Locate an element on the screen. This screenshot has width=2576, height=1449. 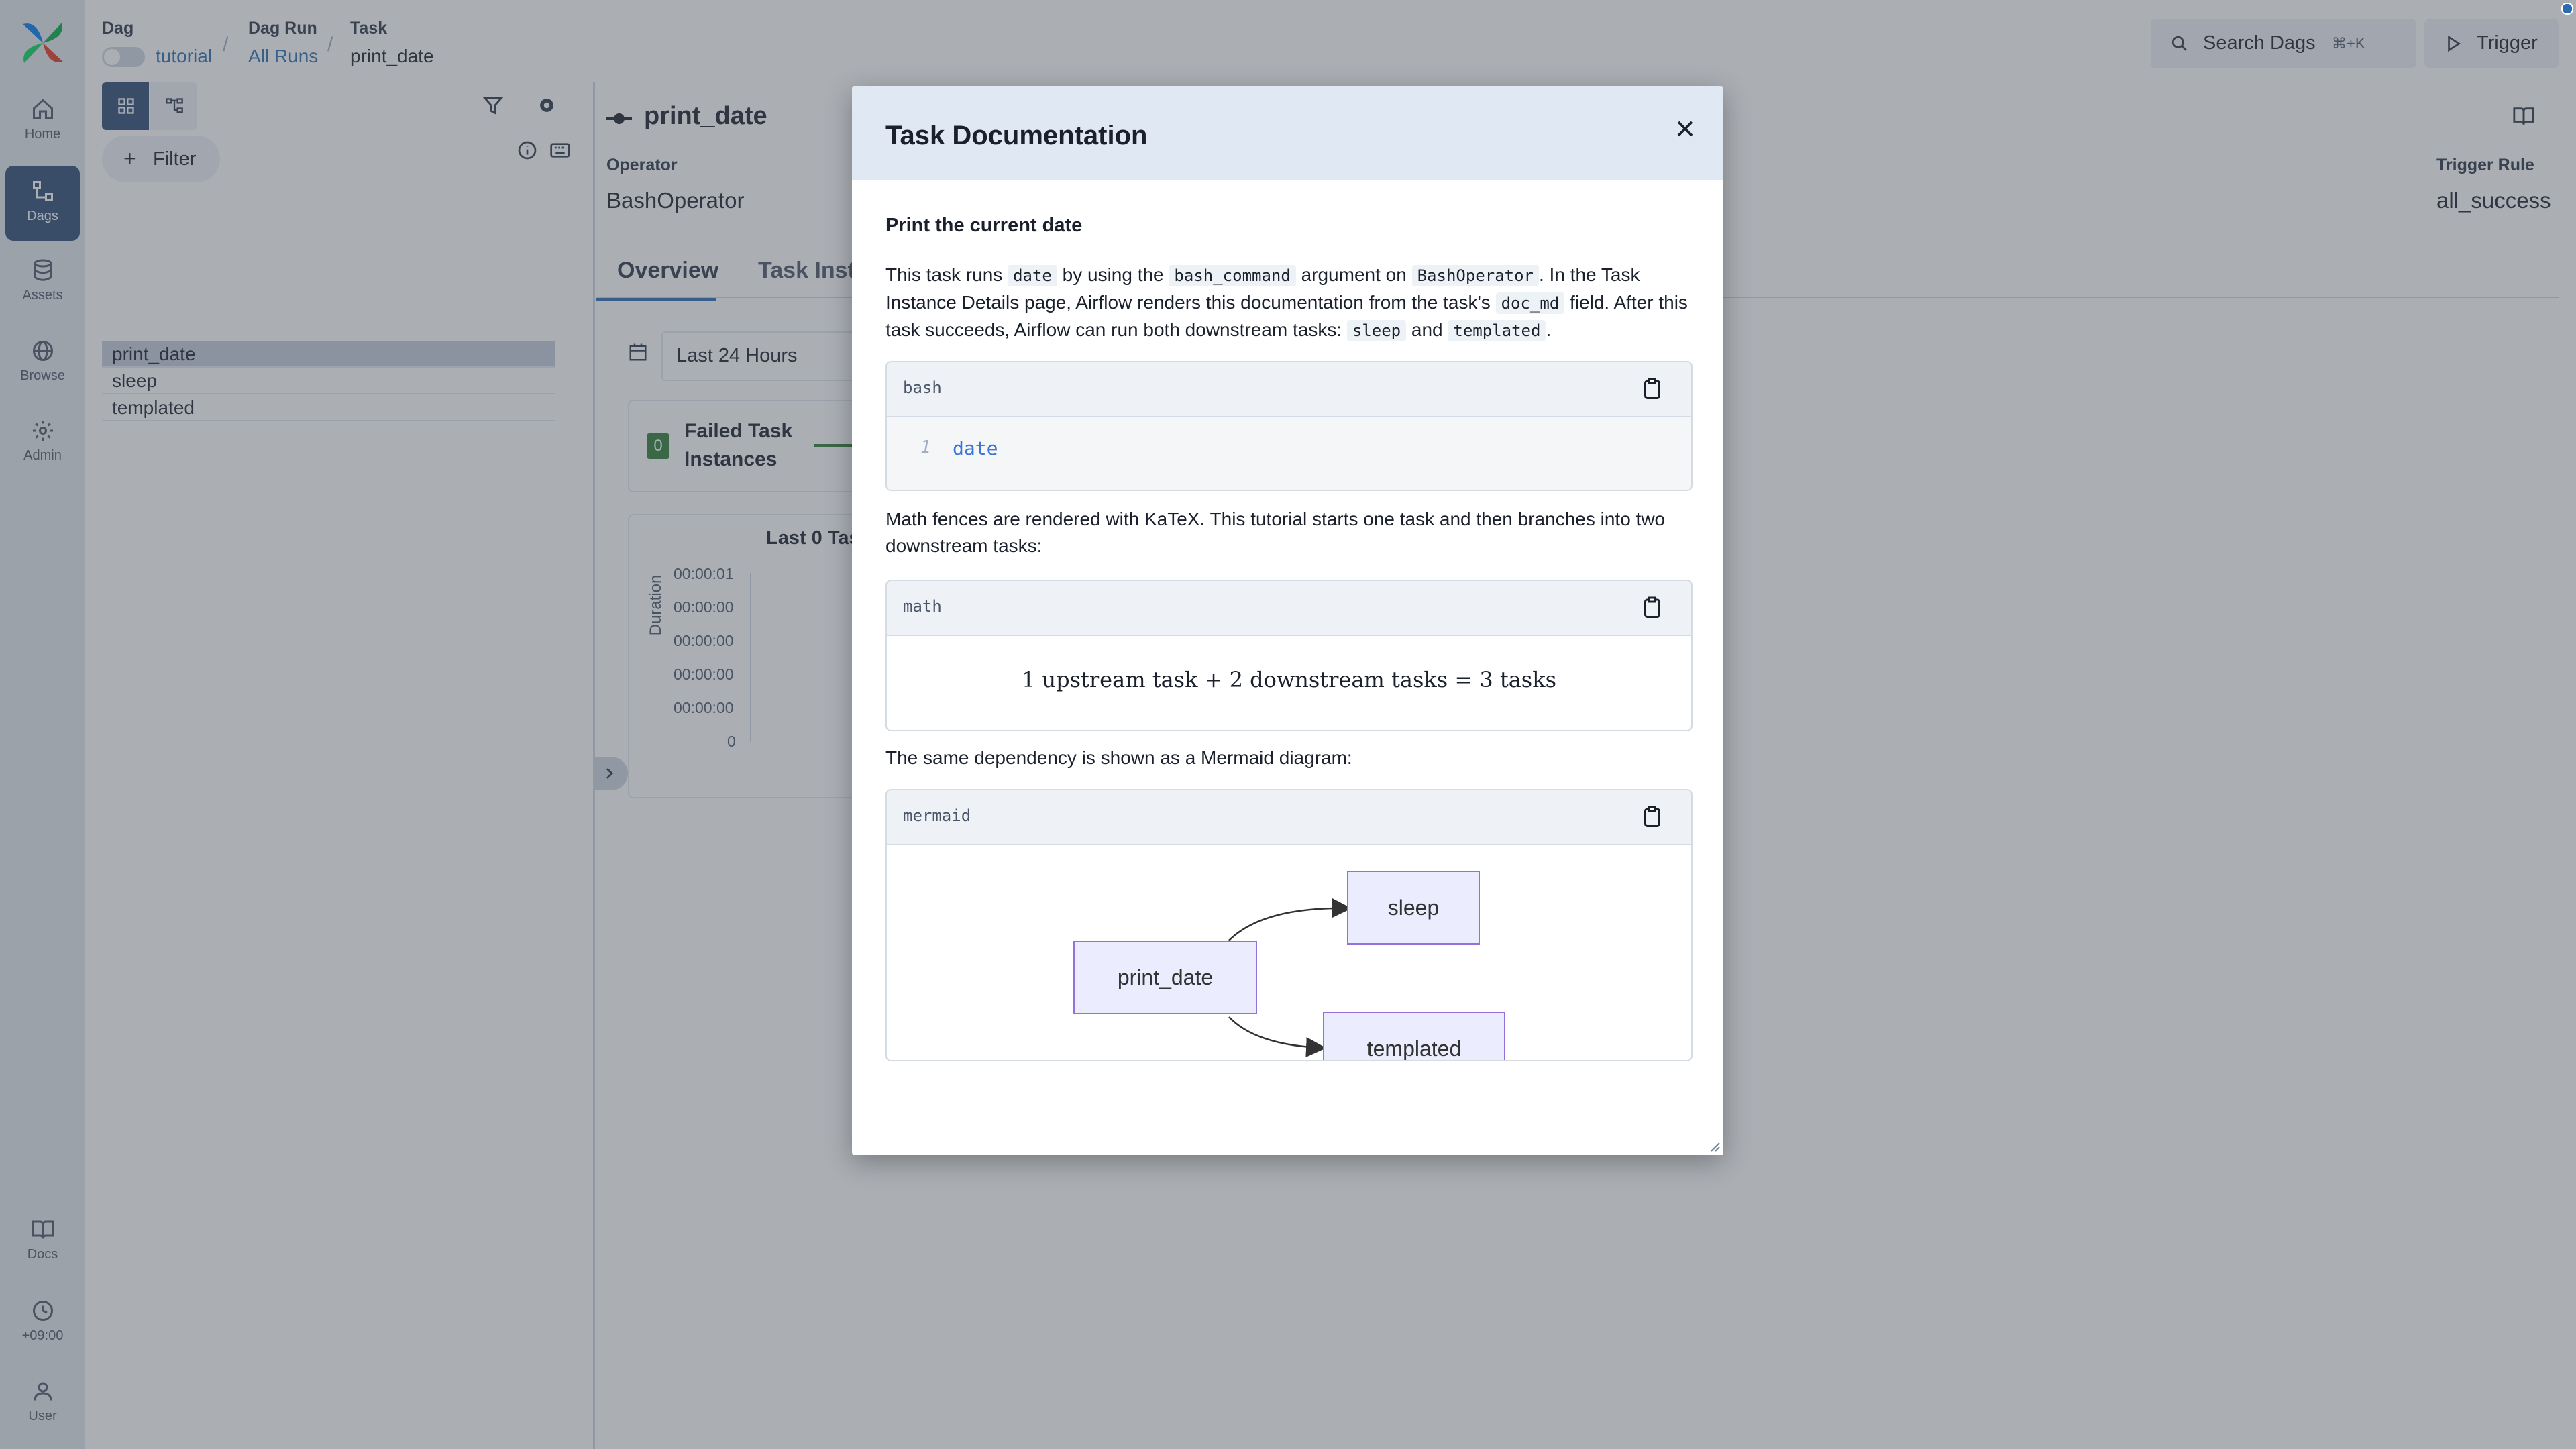
code-line: date is located at coordinates (975, 448).